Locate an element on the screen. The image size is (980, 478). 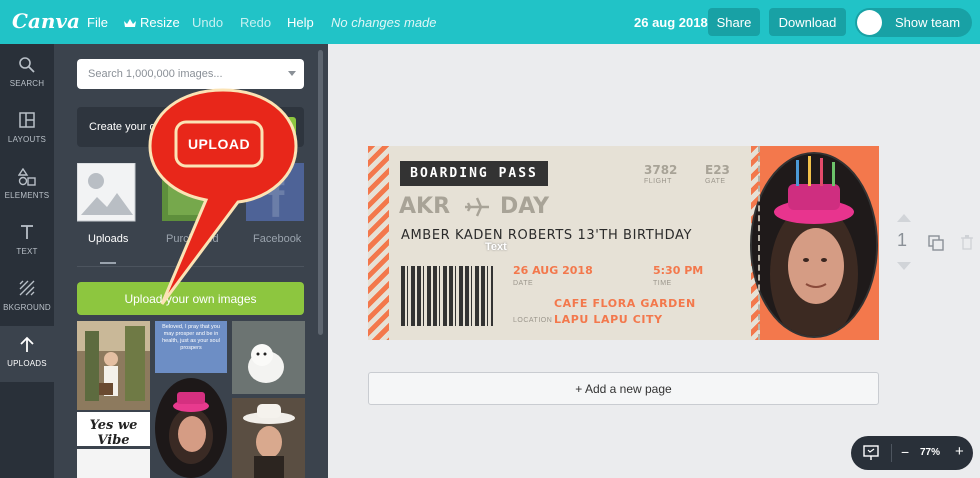
yes-we-vibe-thumbnail: Yes we Vibe is located at coordinates (113, 429).